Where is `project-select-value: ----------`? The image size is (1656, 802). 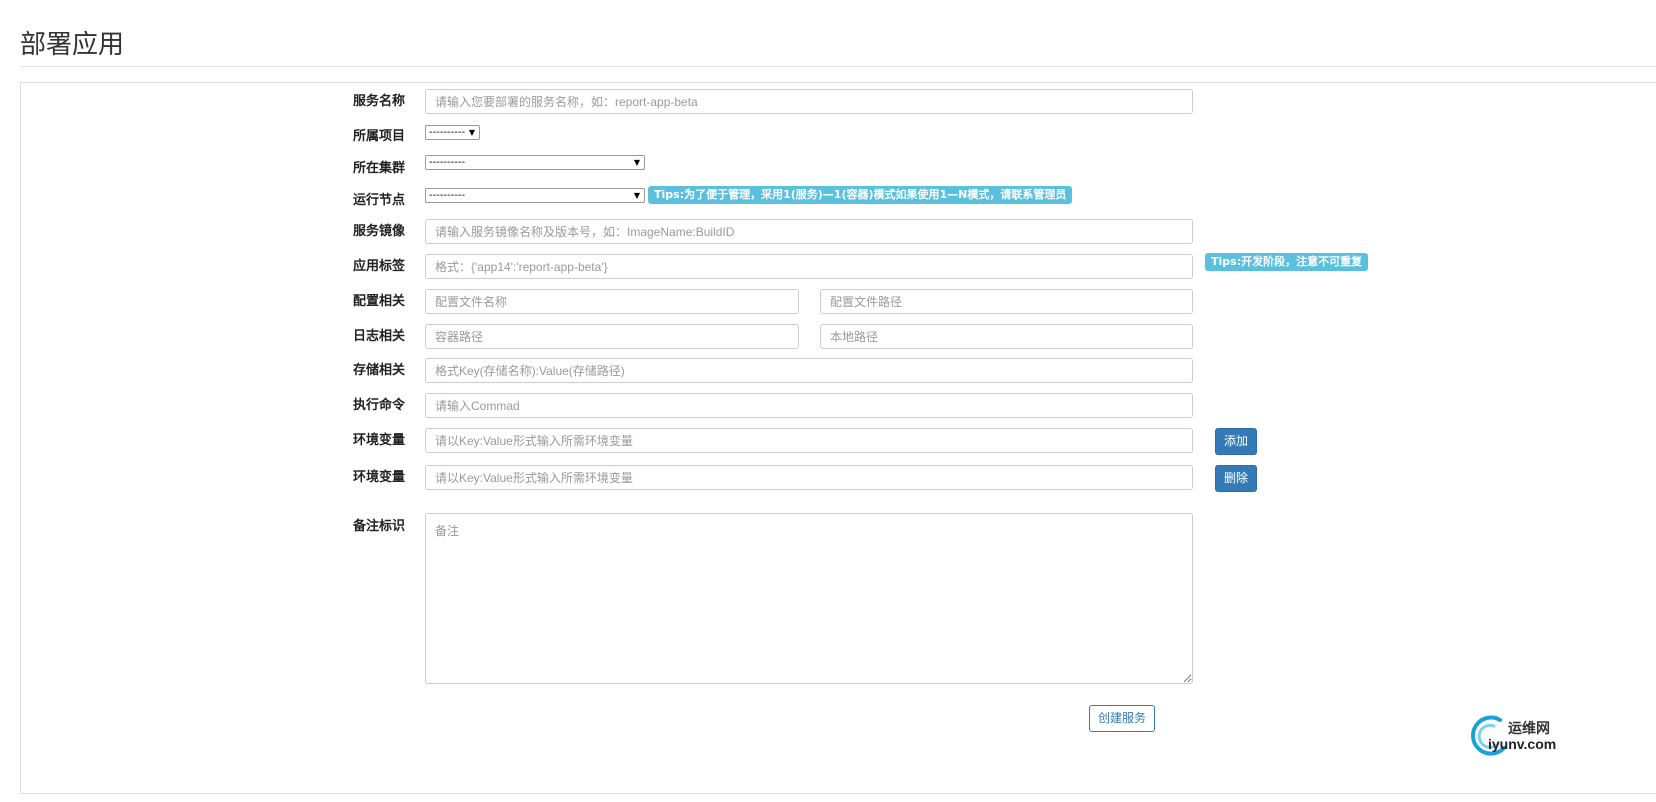
project-select-value: ---------- is located at coordinates (447, 132).